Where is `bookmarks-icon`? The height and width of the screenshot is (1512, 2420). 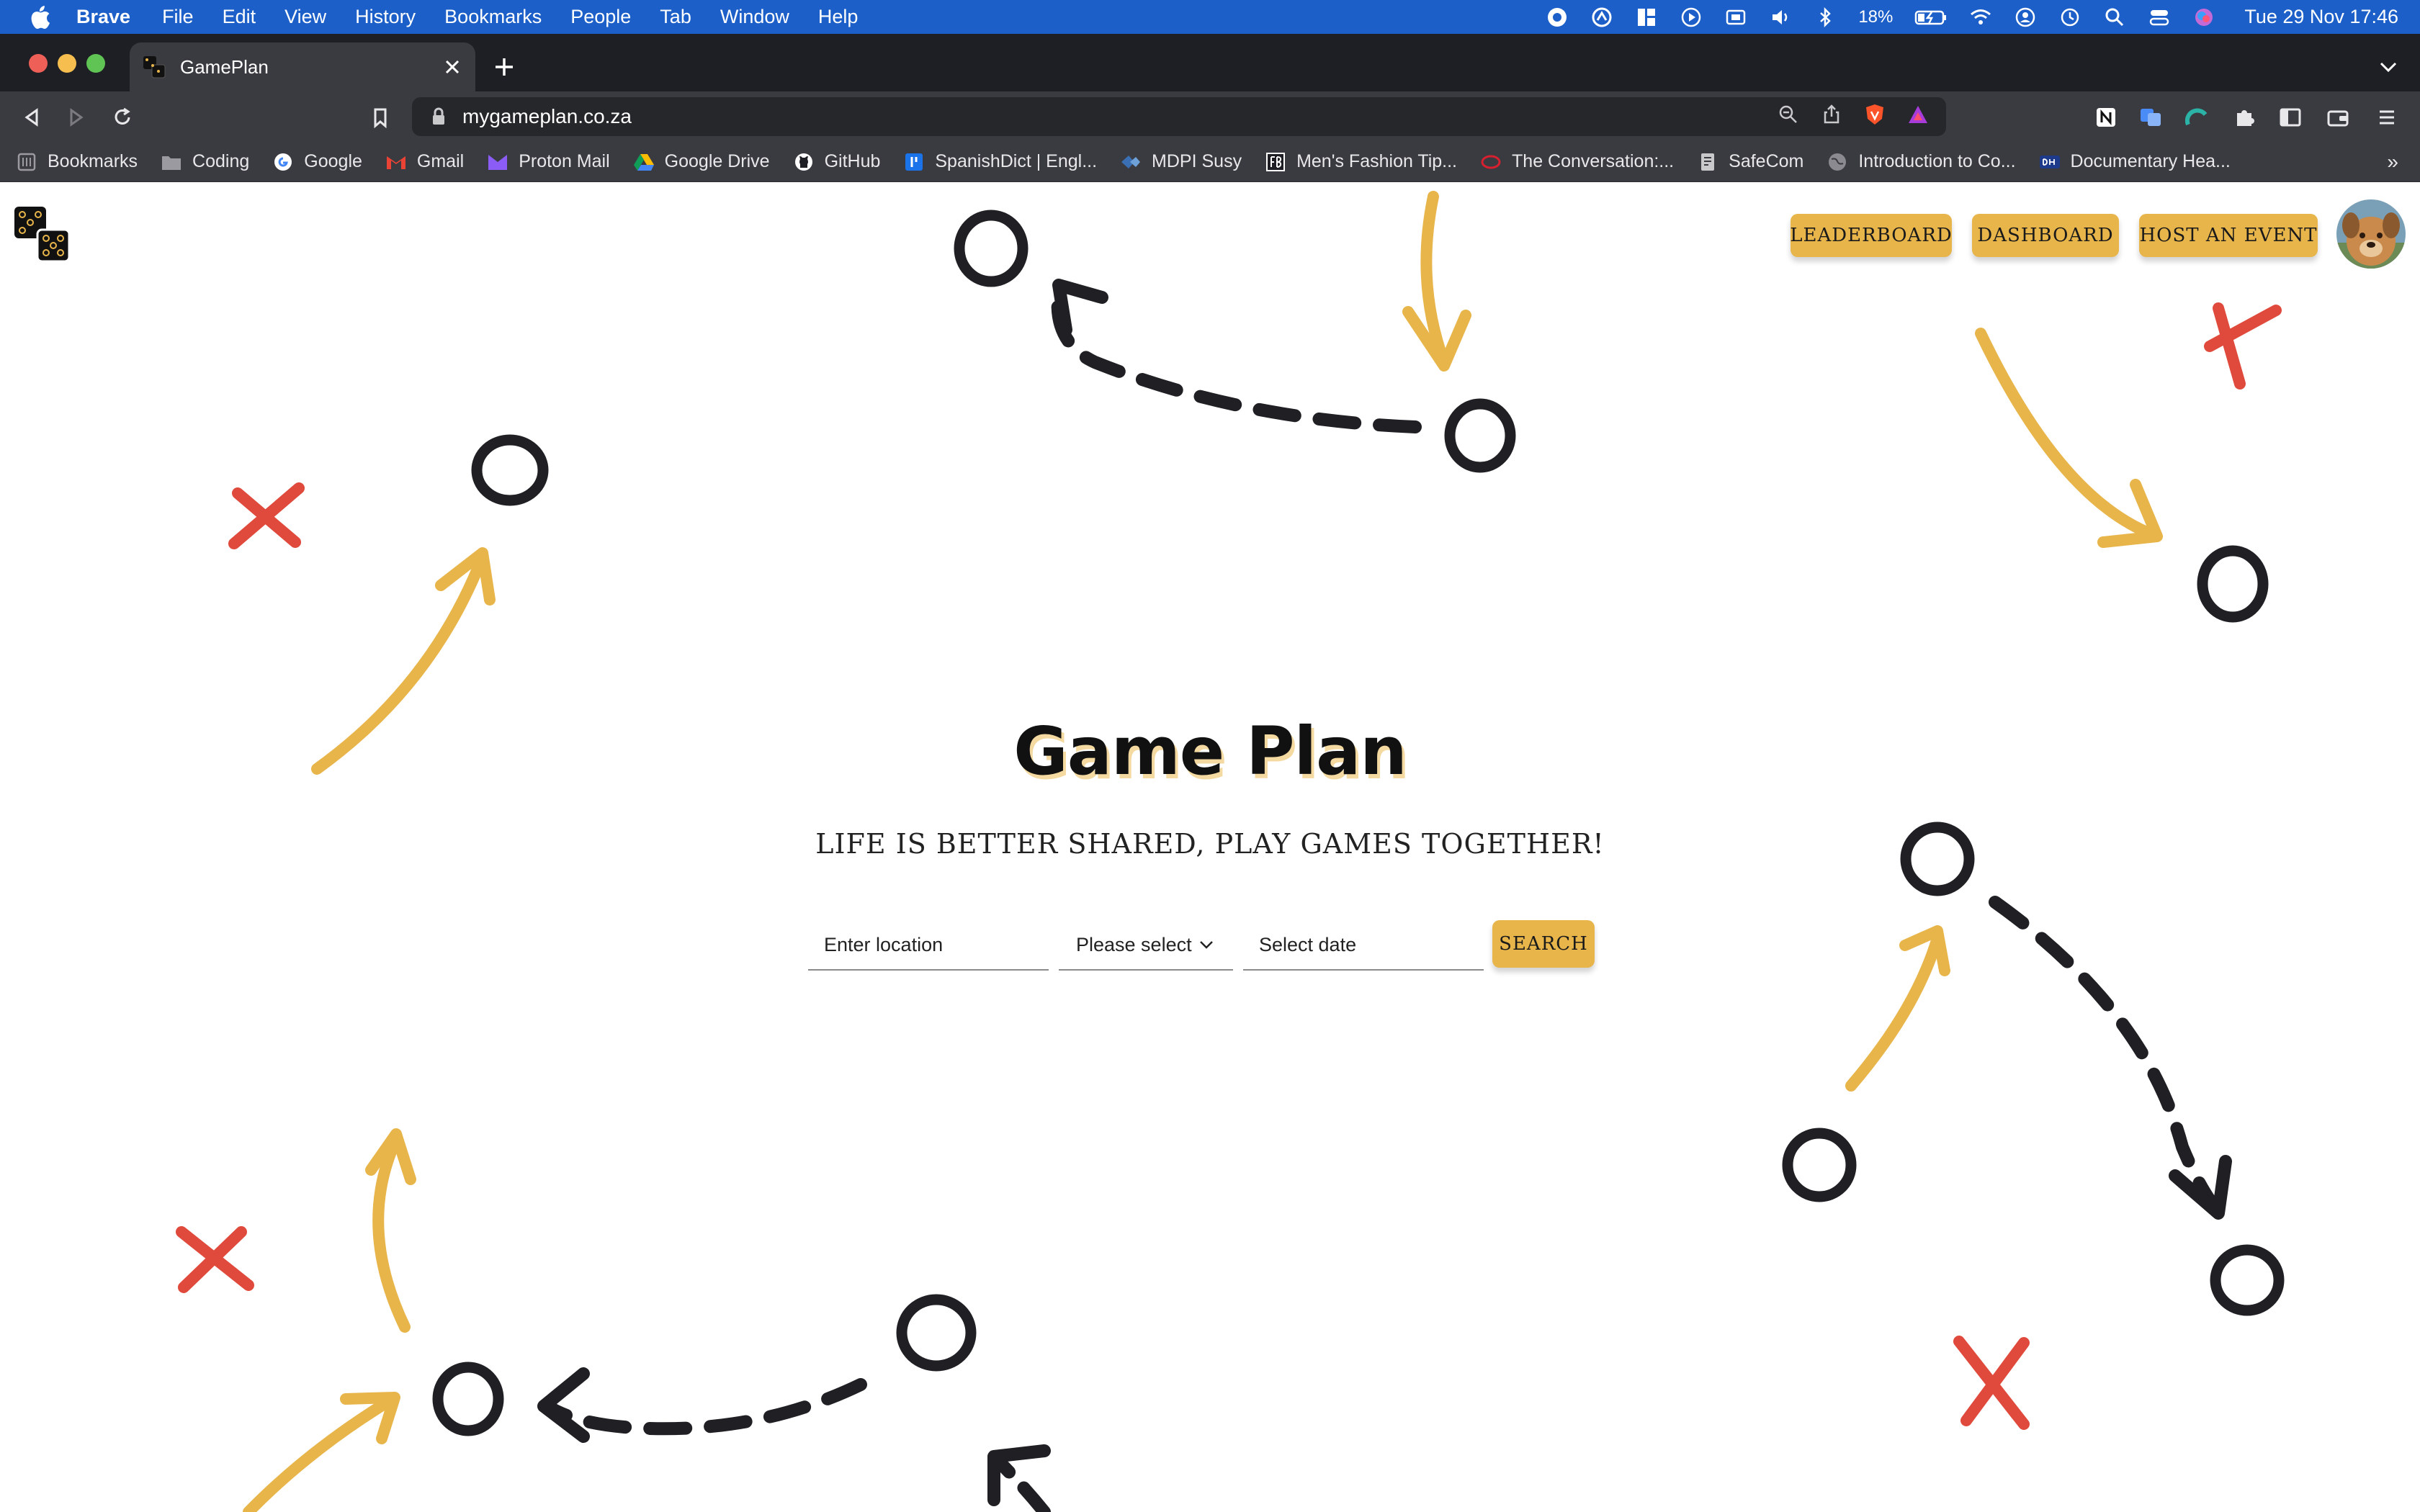
bookmarks-icon is located at coordinates (27, 162).